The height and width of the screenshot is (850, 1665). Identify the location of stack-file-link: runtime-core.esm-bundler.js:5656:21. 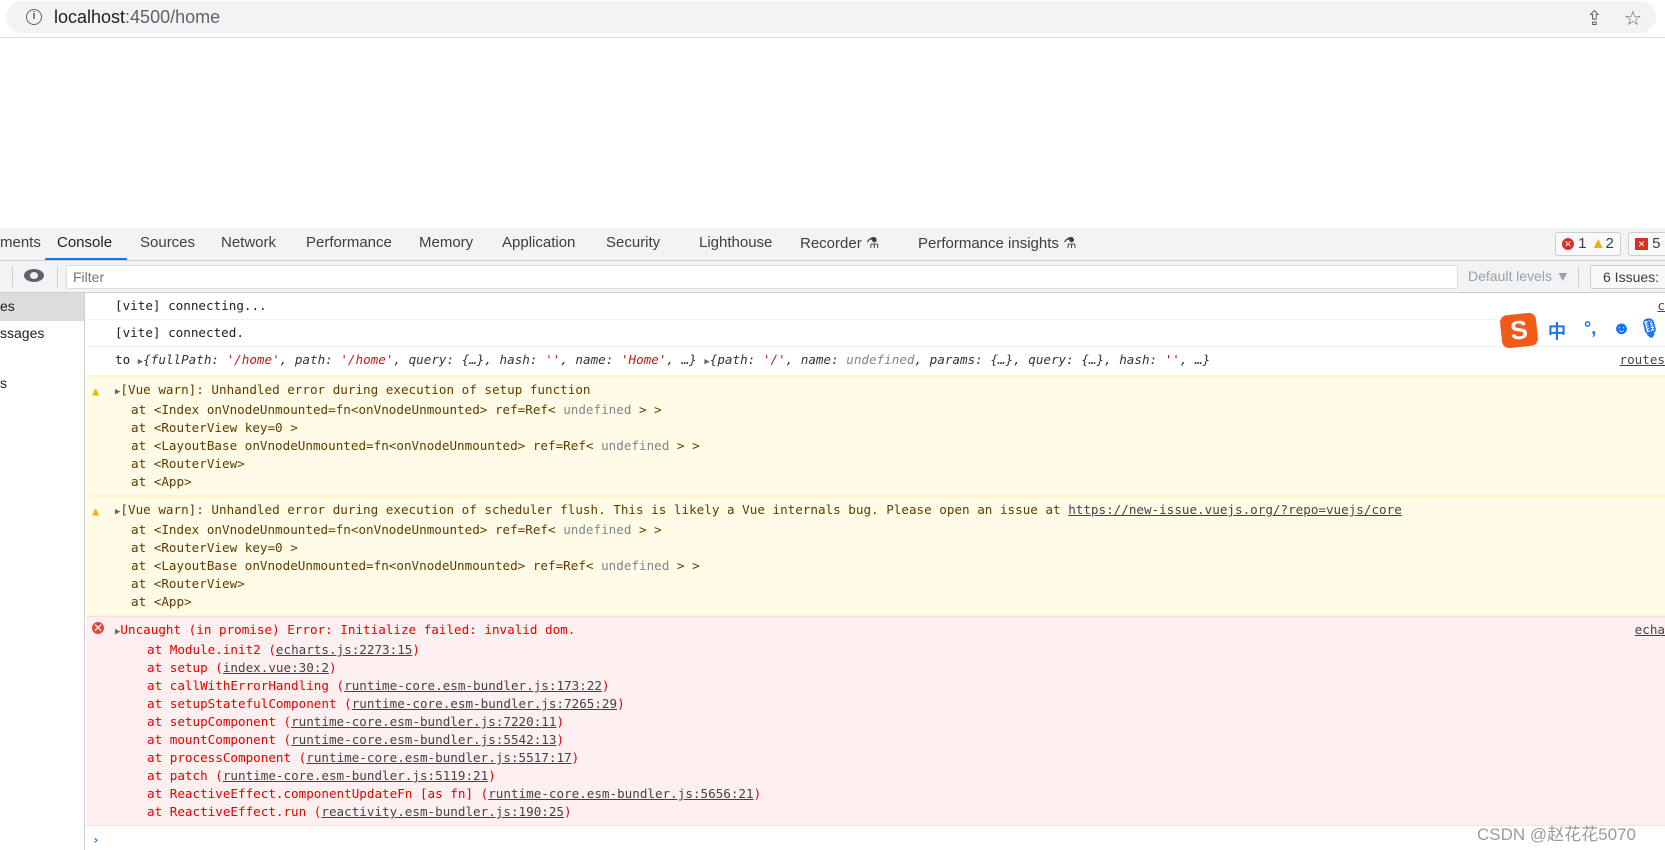
(620, 793).